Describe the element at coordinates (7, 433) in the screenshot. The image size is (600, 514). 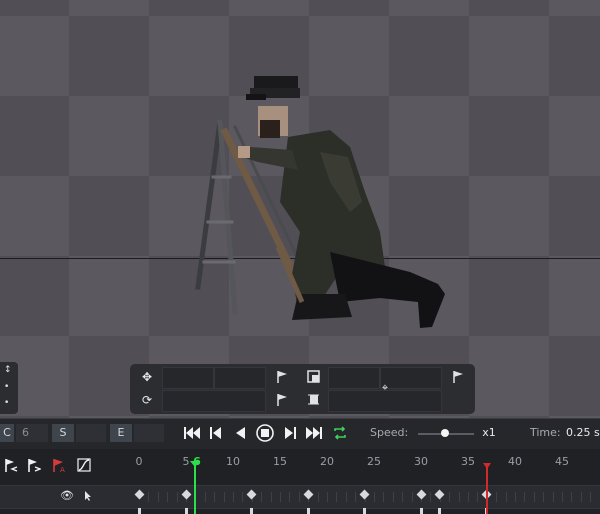
I see `c-key-button: C` at that location.